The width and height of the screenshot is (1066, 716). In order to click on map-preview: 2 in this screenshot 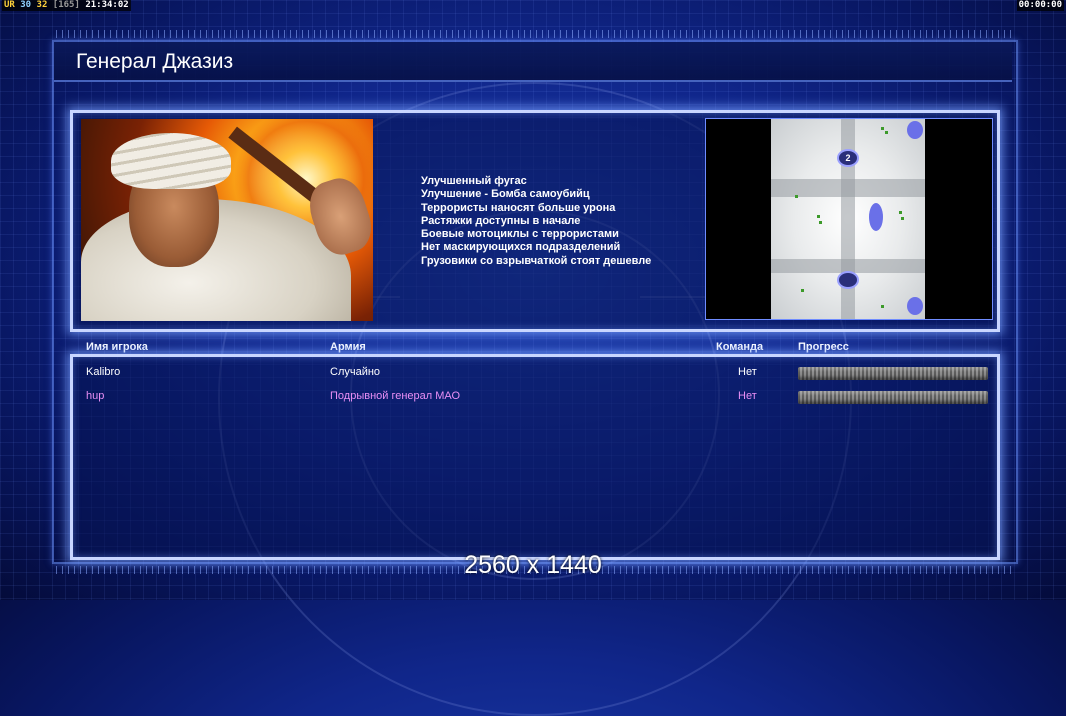, I will do `click(849, 219)`.